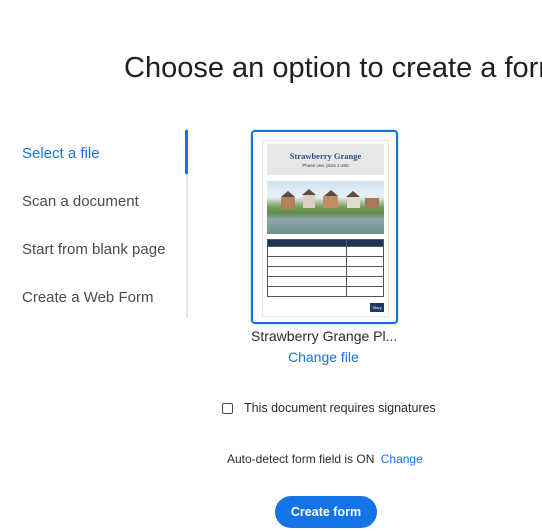 This screenshot has width=542, height=531. Describe the element at coordinates (87, 297) in the screenshot. I see `nav-item-web-form: Create a Web Form` at that location.